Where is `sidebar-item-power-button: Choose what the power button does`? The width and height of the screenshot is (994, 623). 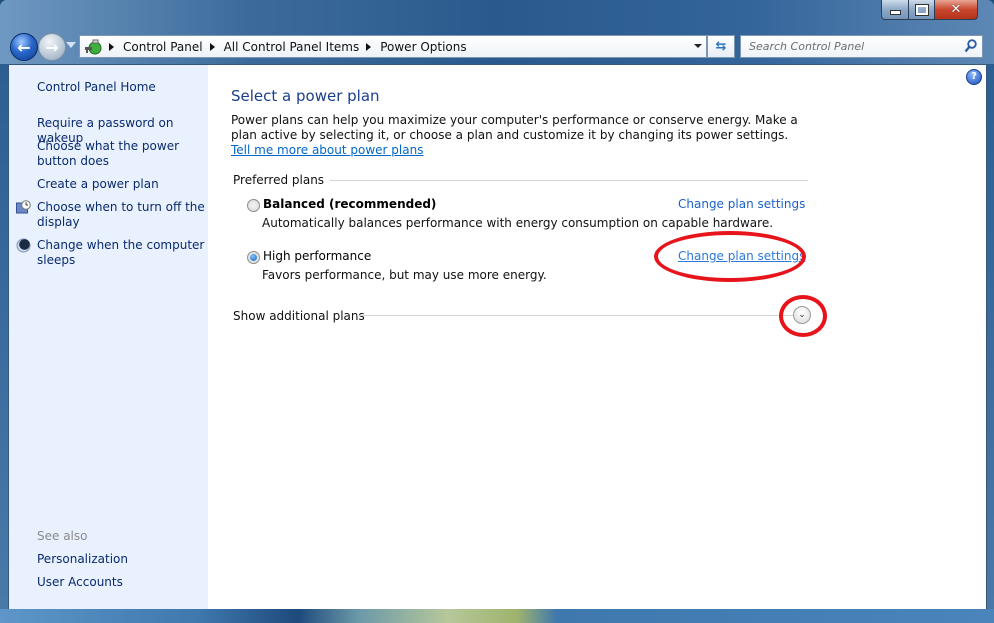
sidebar-item-power-button: Choose what the power button does is located at coordinates (122, 154).